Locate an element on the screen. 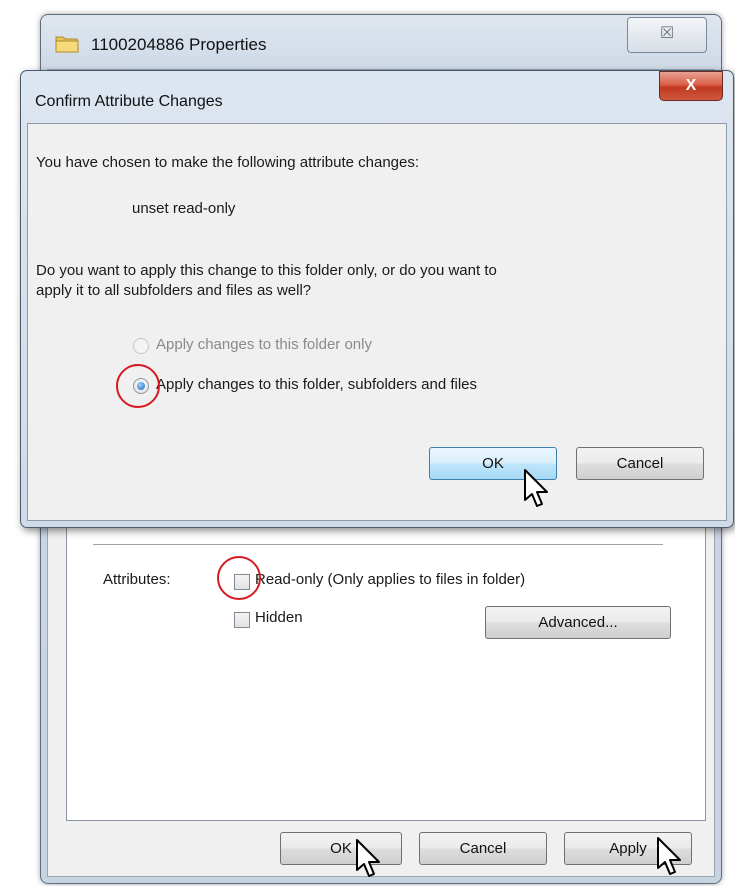 This screenshot has height=886, width=735. change-item: unset read-only is located at coordinates (184, 208).